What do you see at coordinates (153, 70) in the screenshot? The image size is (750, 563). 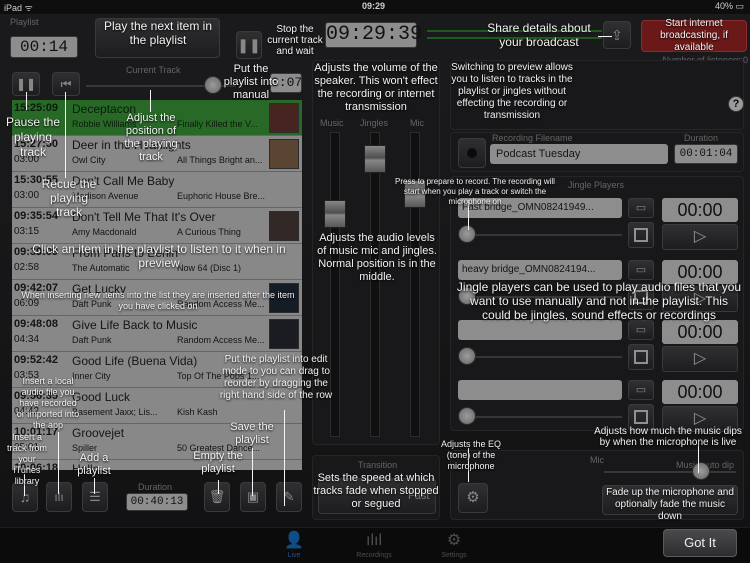 I see `current-track-label: Current Track` at bounding box center [153, 70].